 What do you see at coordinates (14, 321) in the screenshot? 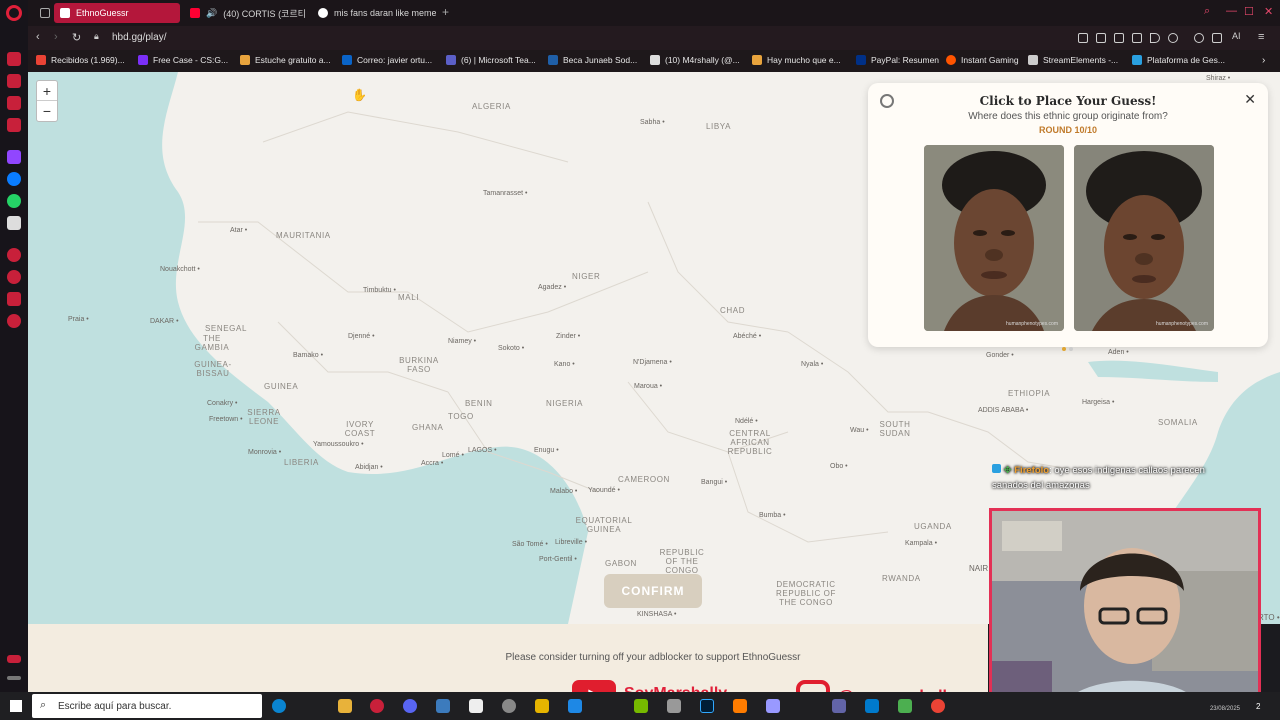
I see `settings-icon` at bounding box center [14, 321].